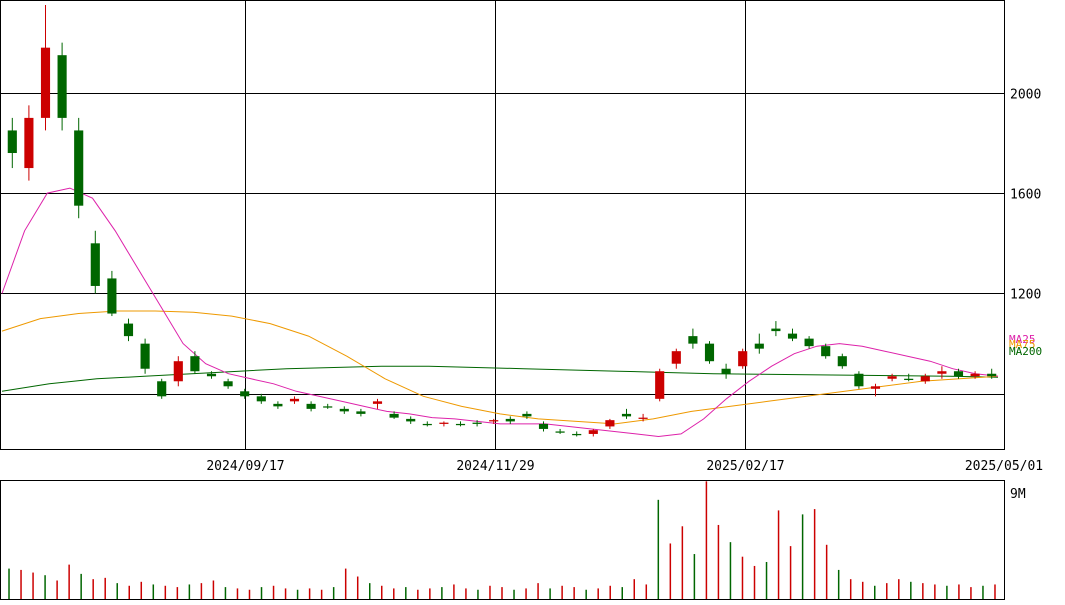 The image size is (1065, 605). I want to click on y-tick-label: 2000, so click(1025, 95).